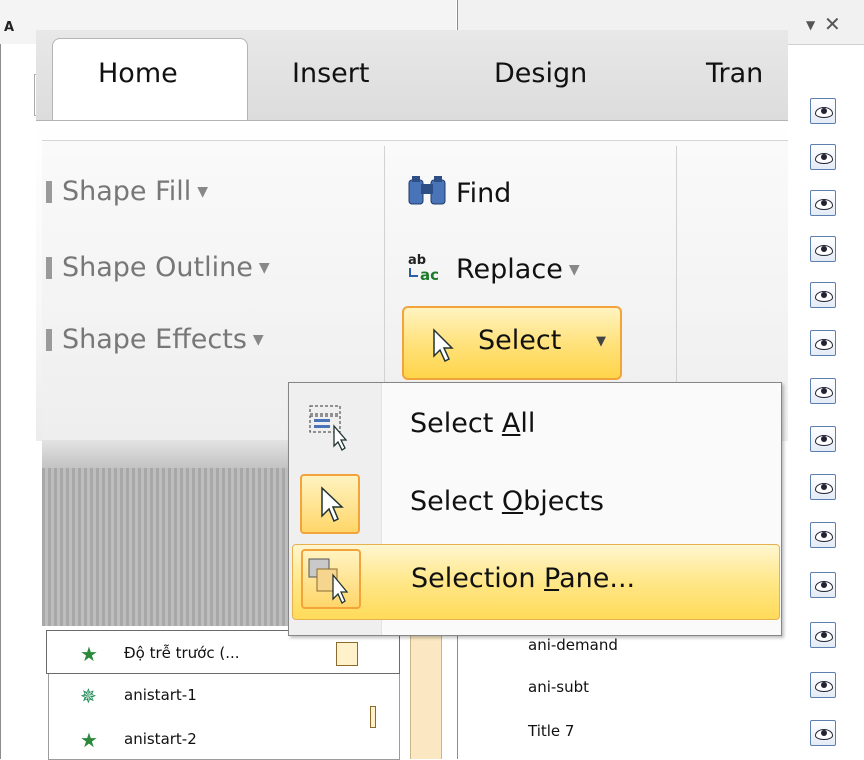 The height and width of the screenshot is (760, 864). What do you see at coordinates (484, 193) in the screenshot?
I see `find-label: Find` at bounding box center [484, 193].